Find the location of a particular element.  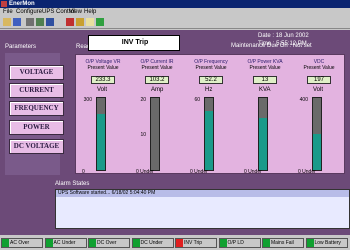

status-label: DC Over is located at coordinates (107, 243).